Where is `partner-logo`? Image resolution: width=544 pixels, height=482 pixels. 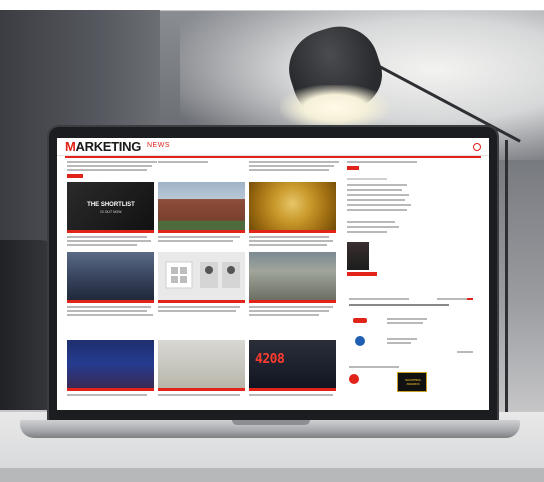 partner-logo is located at coordinates (360, 320).